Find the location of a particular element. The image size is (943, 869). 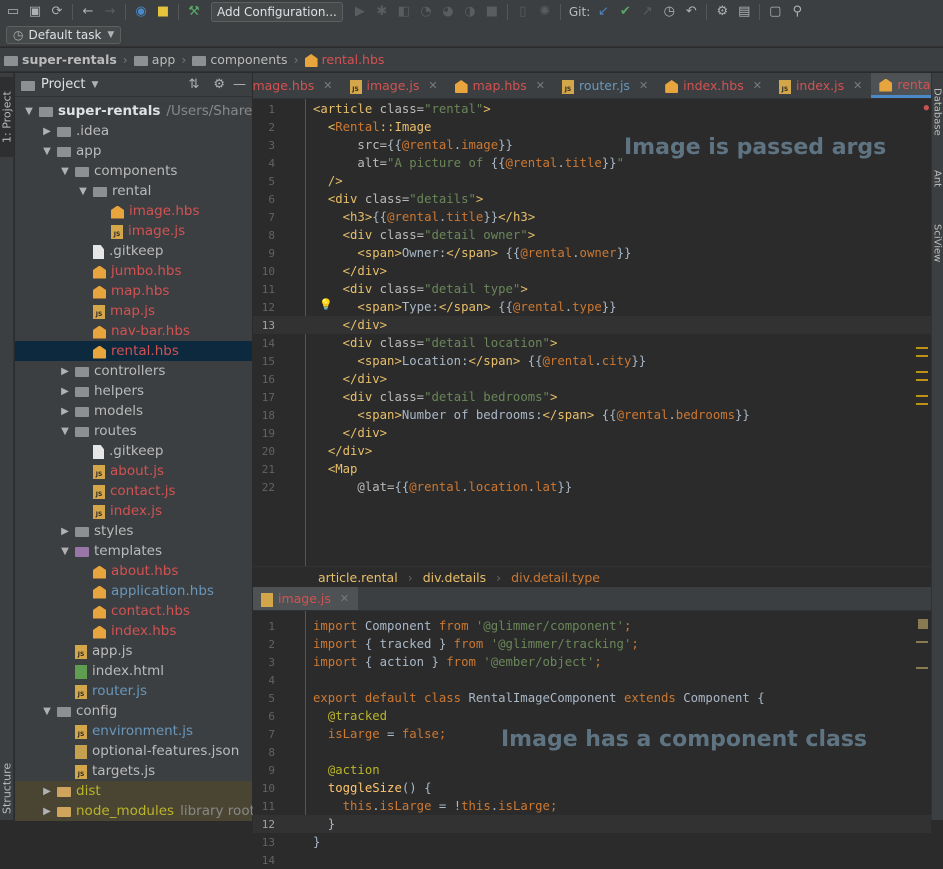

tree-item: jumbo.hbs is located at coordinates (133, 271).